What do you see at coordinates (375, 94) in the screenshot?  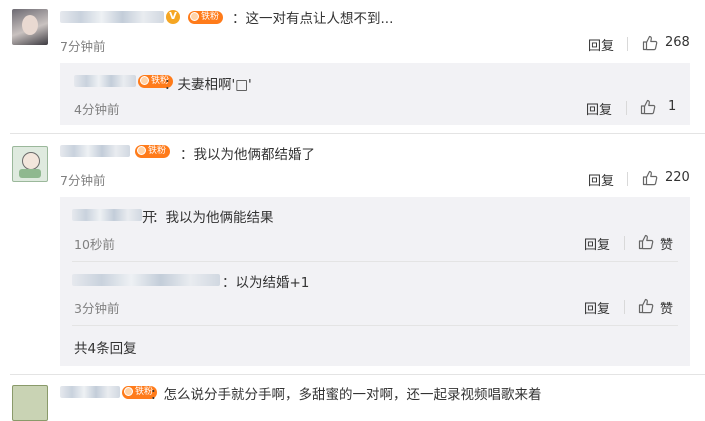 I see `reply-thread: 铁粉 ：夫妻相啊'□' 4分钟前 回复 1` at bounding box center [375, 94].